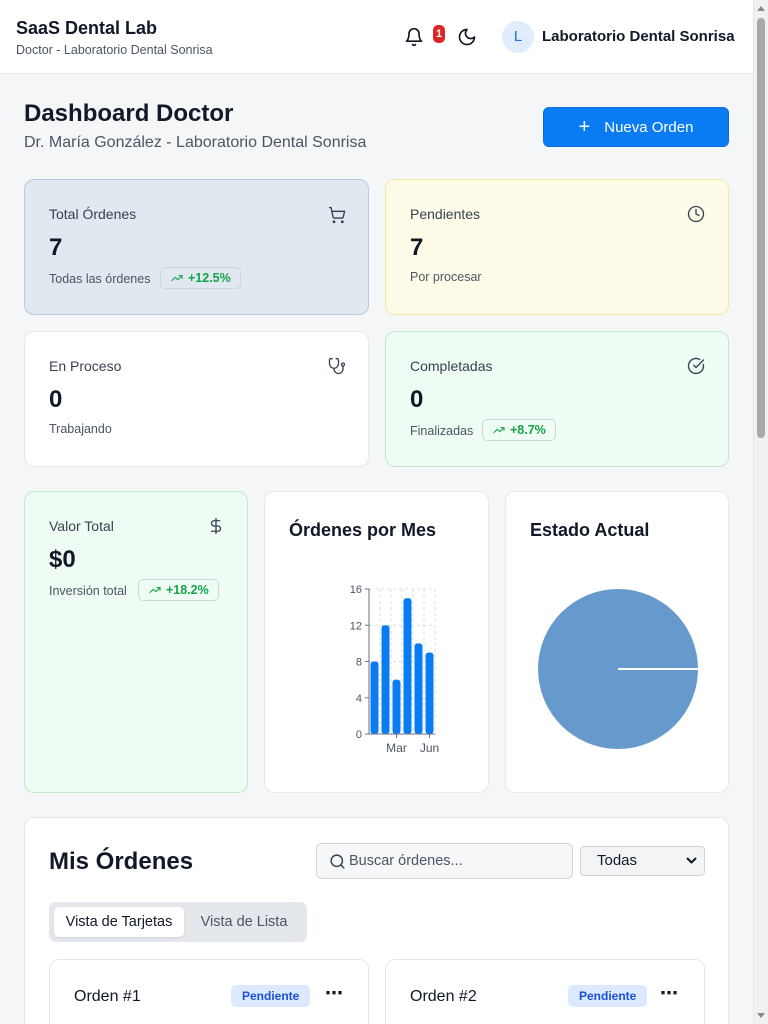 This screenshot has width=768, height=1024. Describe the element at coordinates (356, 590) in the screenshot. I see `y-tick-label: 16` at that location.